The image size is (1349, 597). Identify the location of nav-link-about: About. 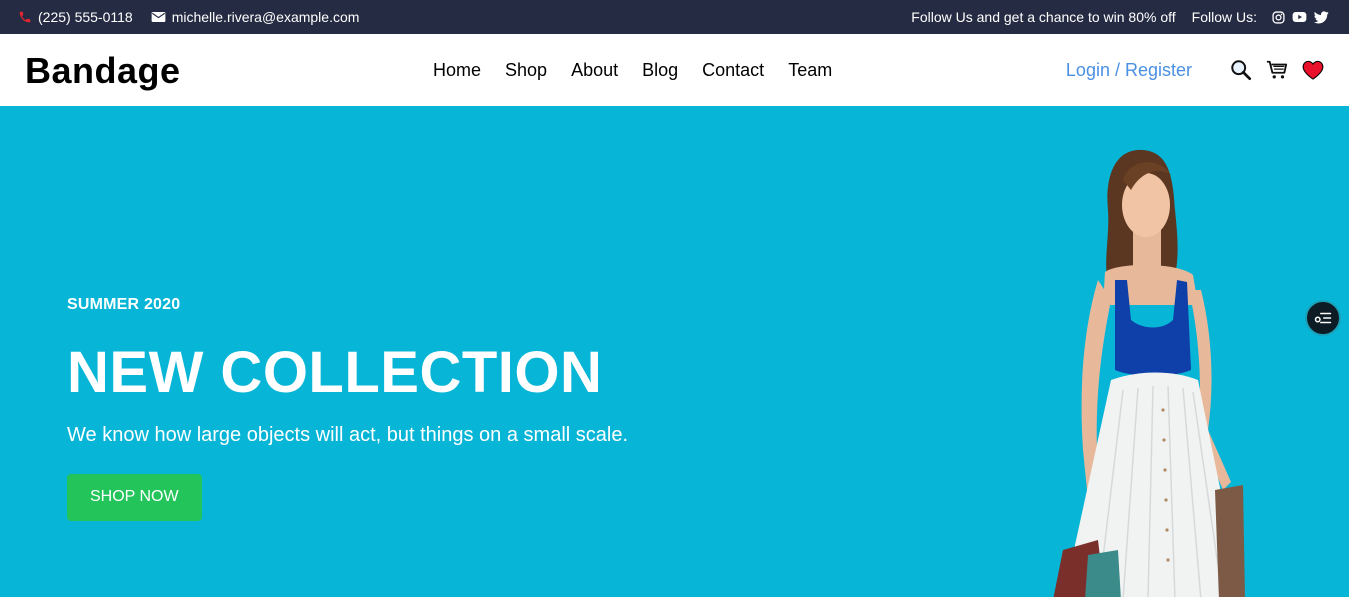
(594, 70).